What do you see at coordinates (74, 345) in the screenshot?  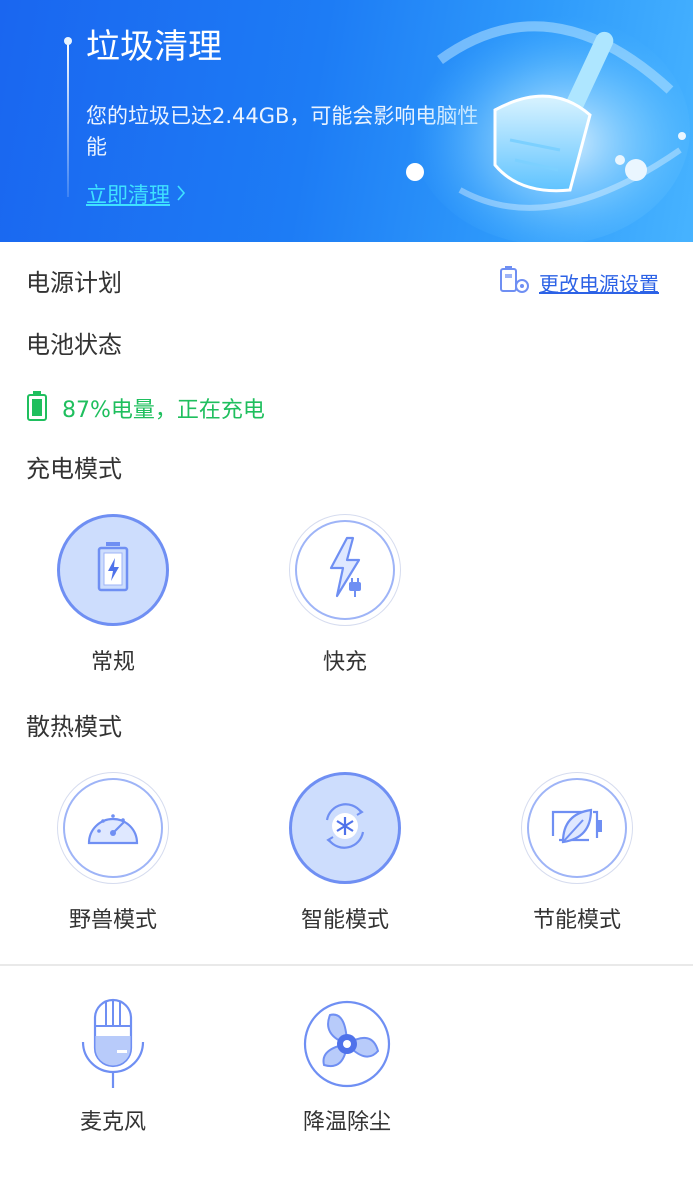 I see `battery-status-label: 电池状态` at bounding box center [74, 345].